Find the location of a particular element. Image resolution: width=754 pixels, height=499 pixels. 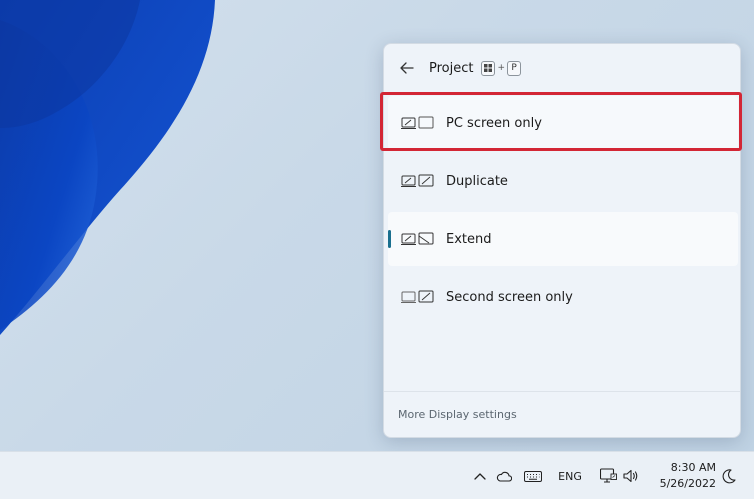

clock-button: 8:30 AM 5/26/2022 is located at coordinates (678, 476).